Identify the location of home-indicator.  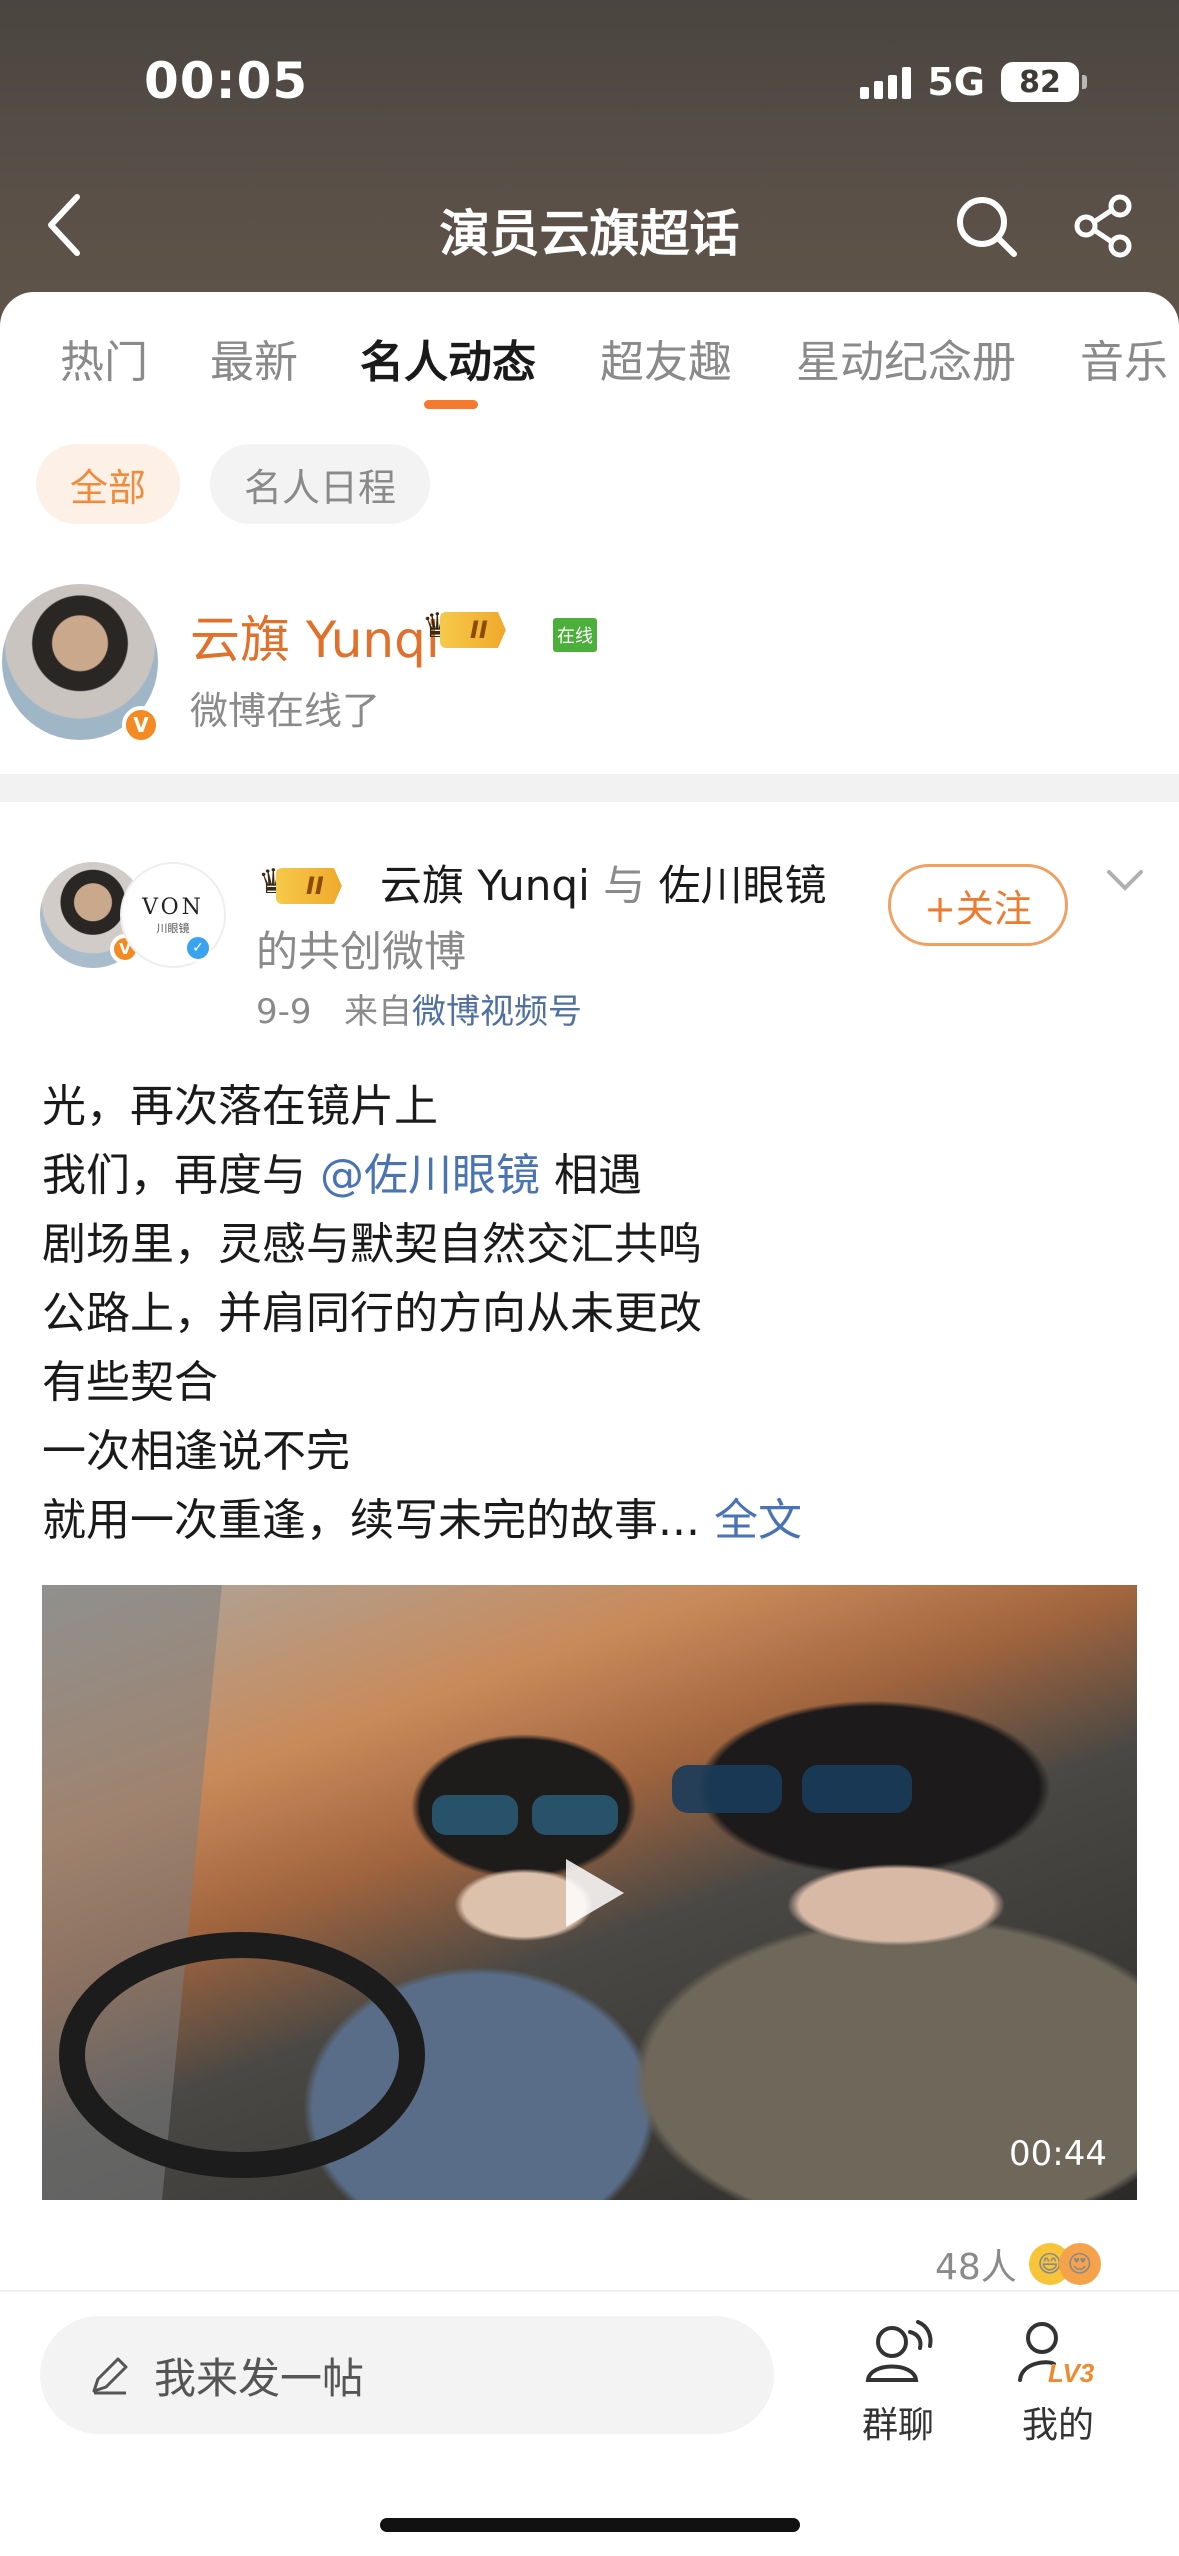
(590, 2525).